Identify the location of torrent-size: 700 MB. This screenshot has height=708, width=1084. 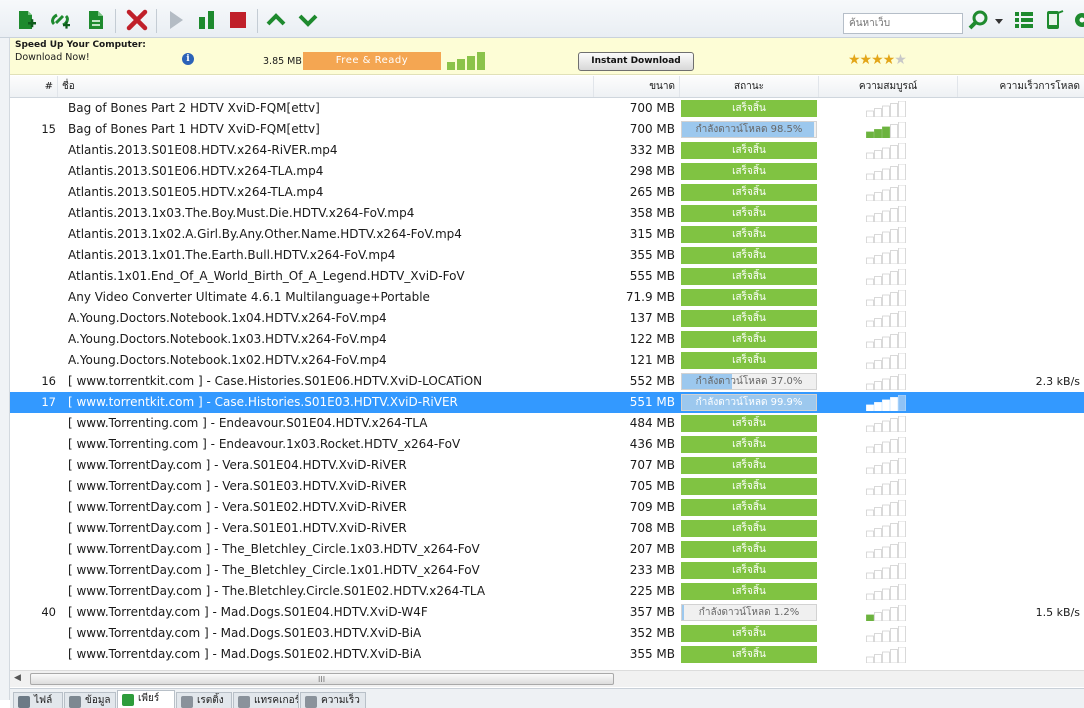
(652, 108).